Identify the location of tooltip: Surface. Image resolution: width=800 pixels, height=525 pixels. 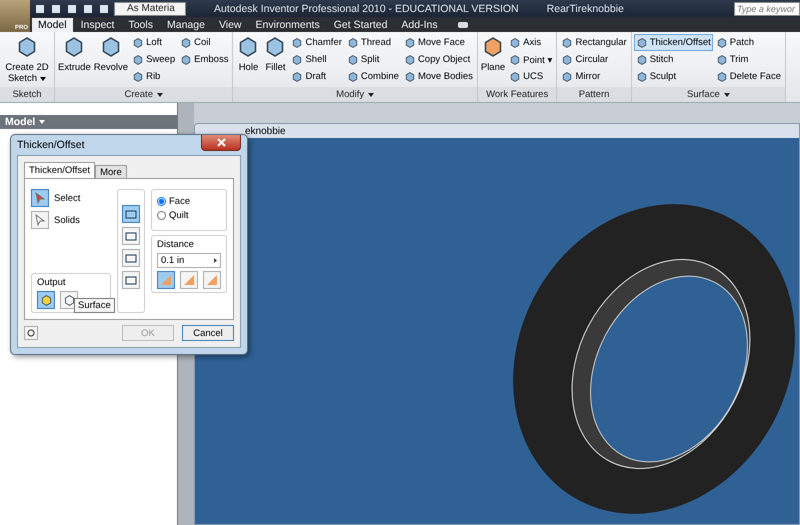
(94, 305).